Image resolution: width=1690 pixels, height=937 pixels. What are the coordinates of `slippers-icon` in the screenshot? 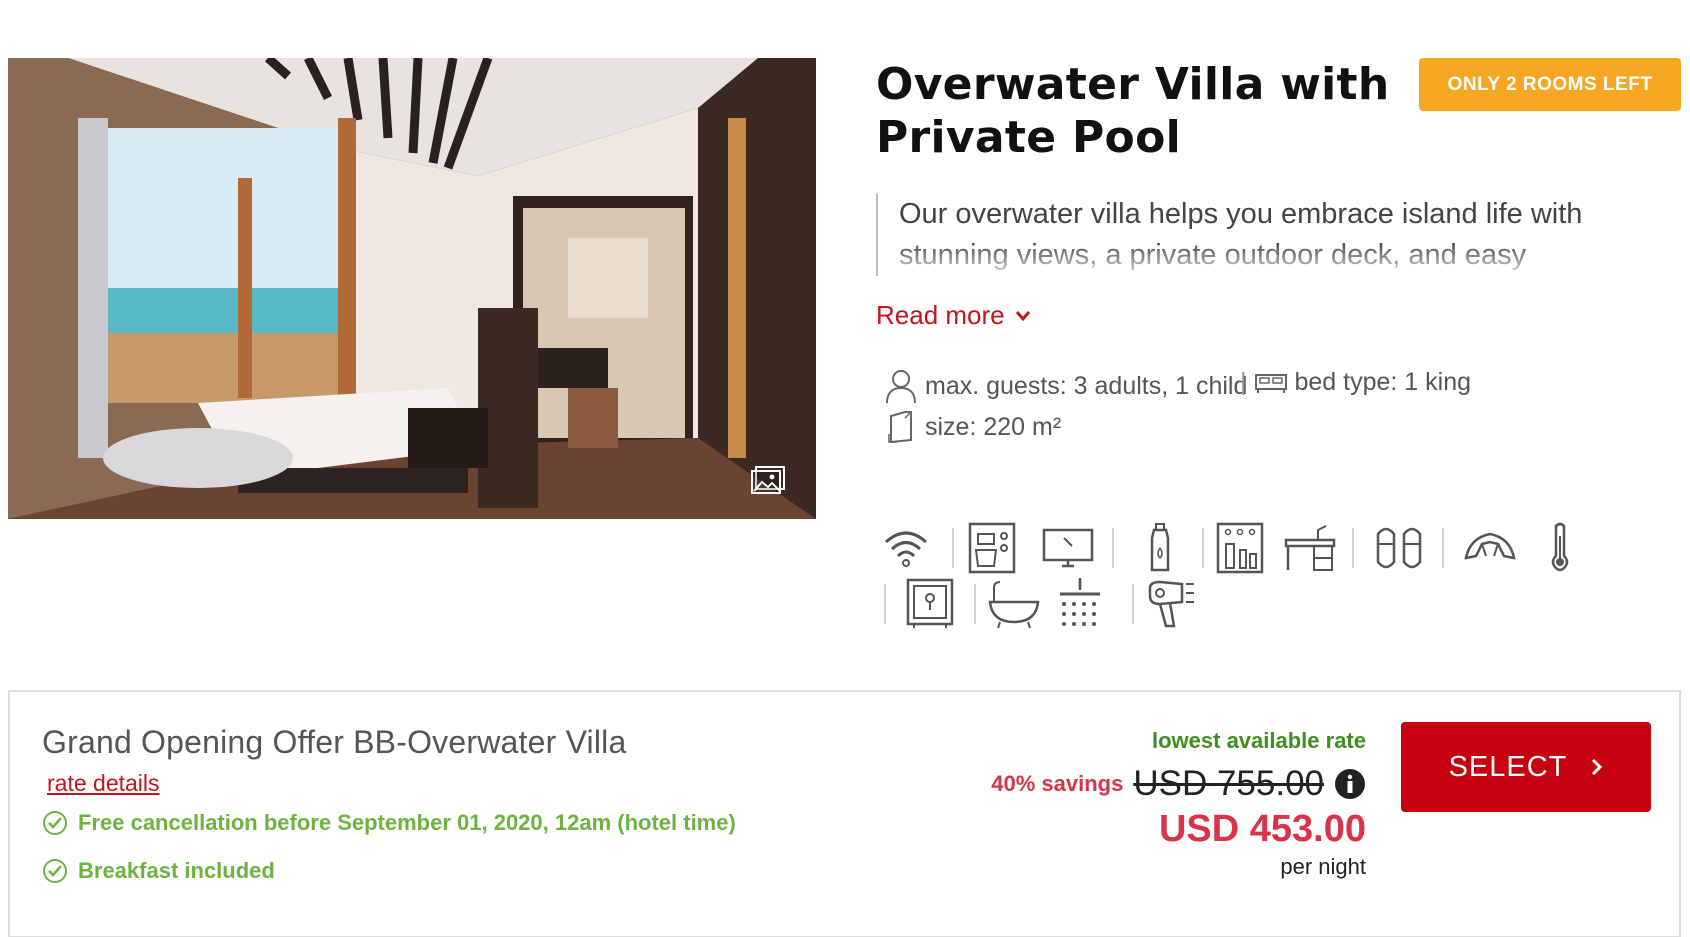 It's located at (1400, 548).